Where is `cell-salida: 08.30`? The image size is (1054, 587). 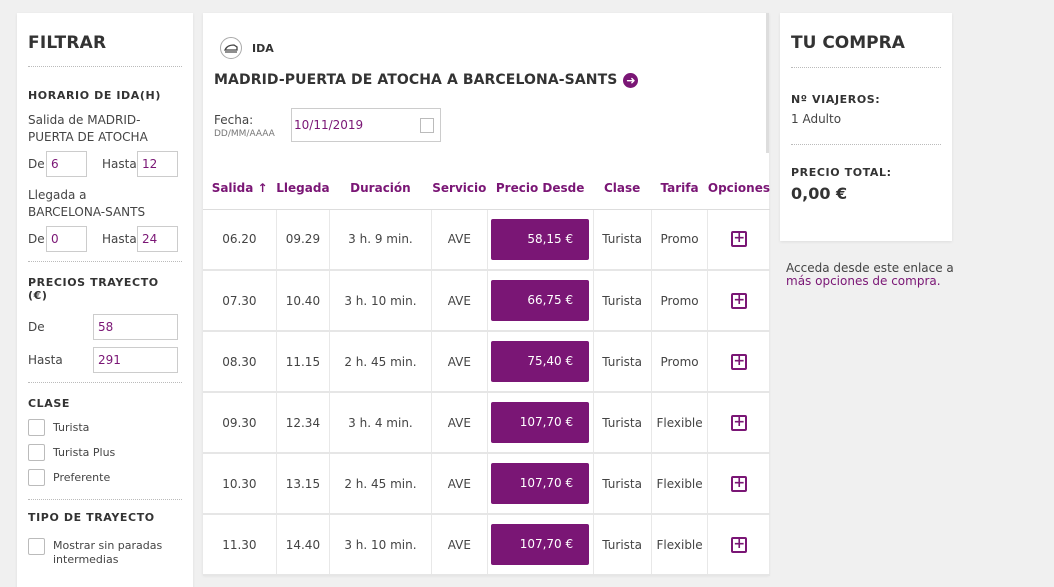
cell-salida: 08.30 is located at coordinates (240, 362).